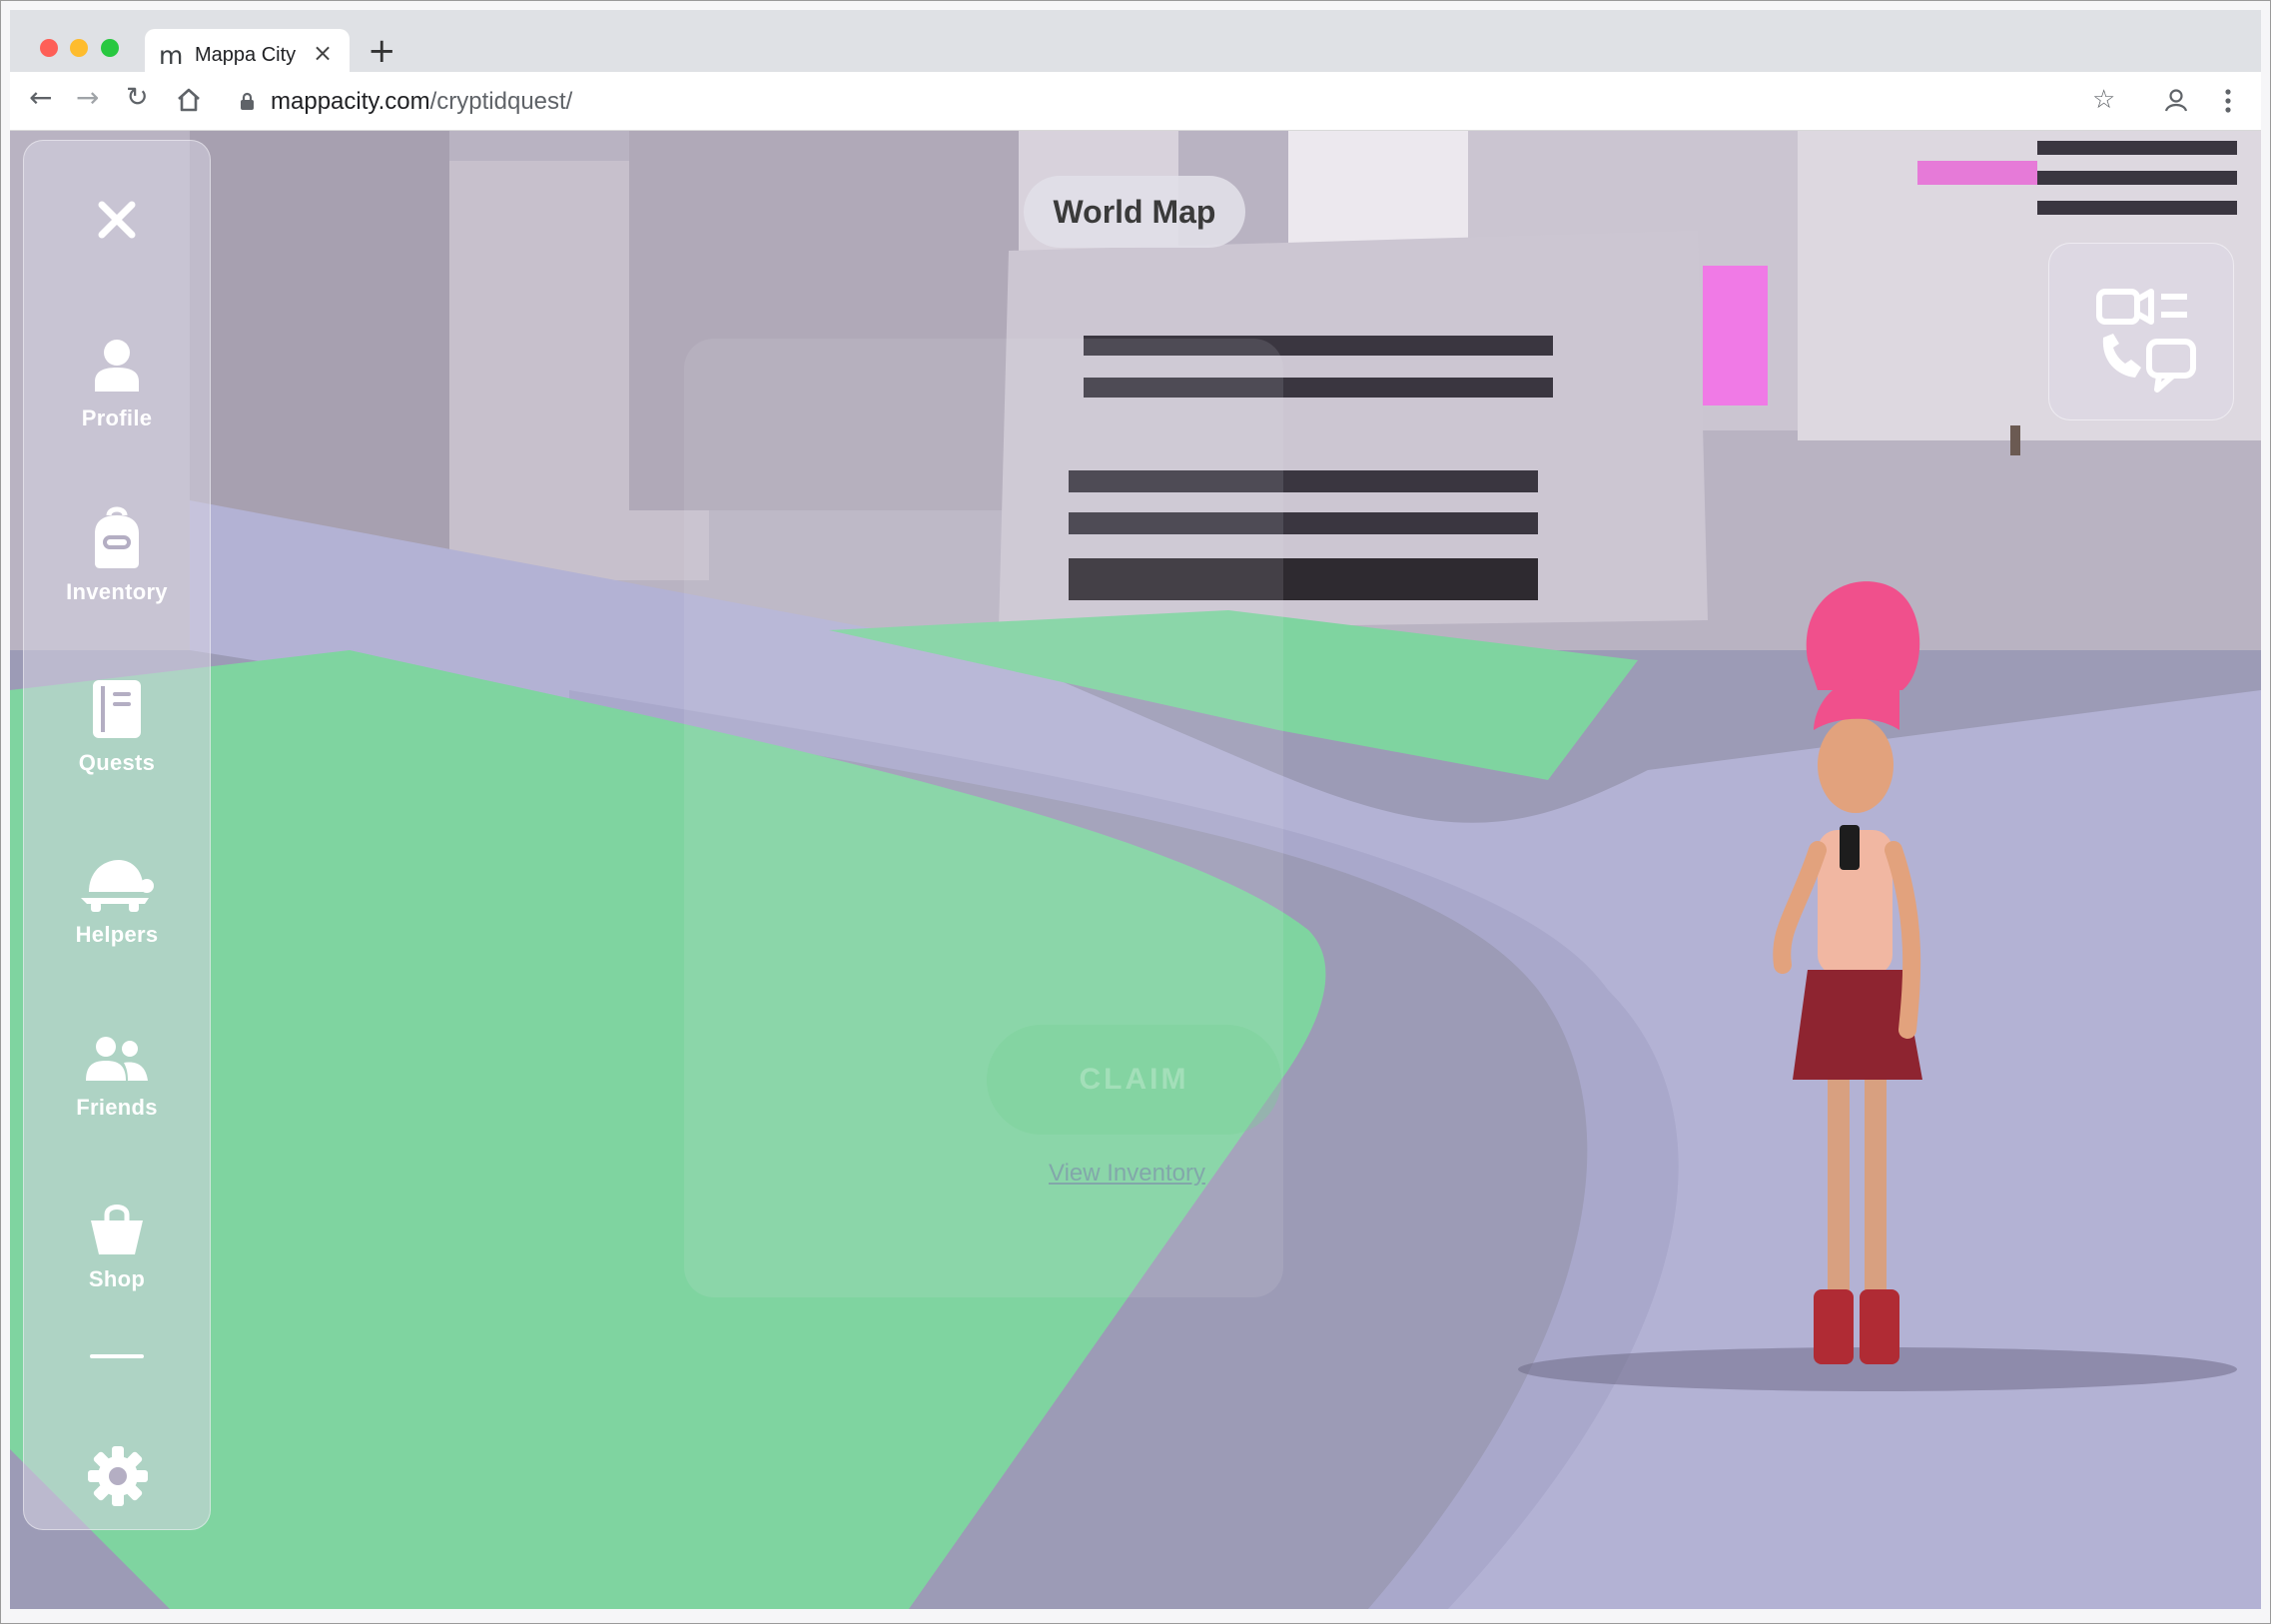 The image size is (2271, 1624). What do you see at coordinates (189, 100) in the screenshot?
I see `home-icon` at bounding box center [189, 100].